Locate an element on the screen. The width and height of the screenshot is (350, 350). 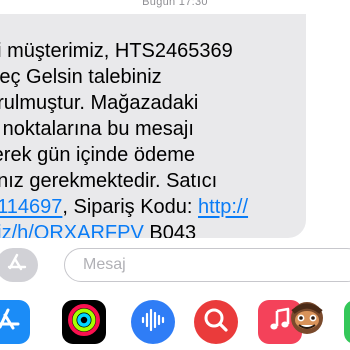
message-input is located at coordinates (207, 265).